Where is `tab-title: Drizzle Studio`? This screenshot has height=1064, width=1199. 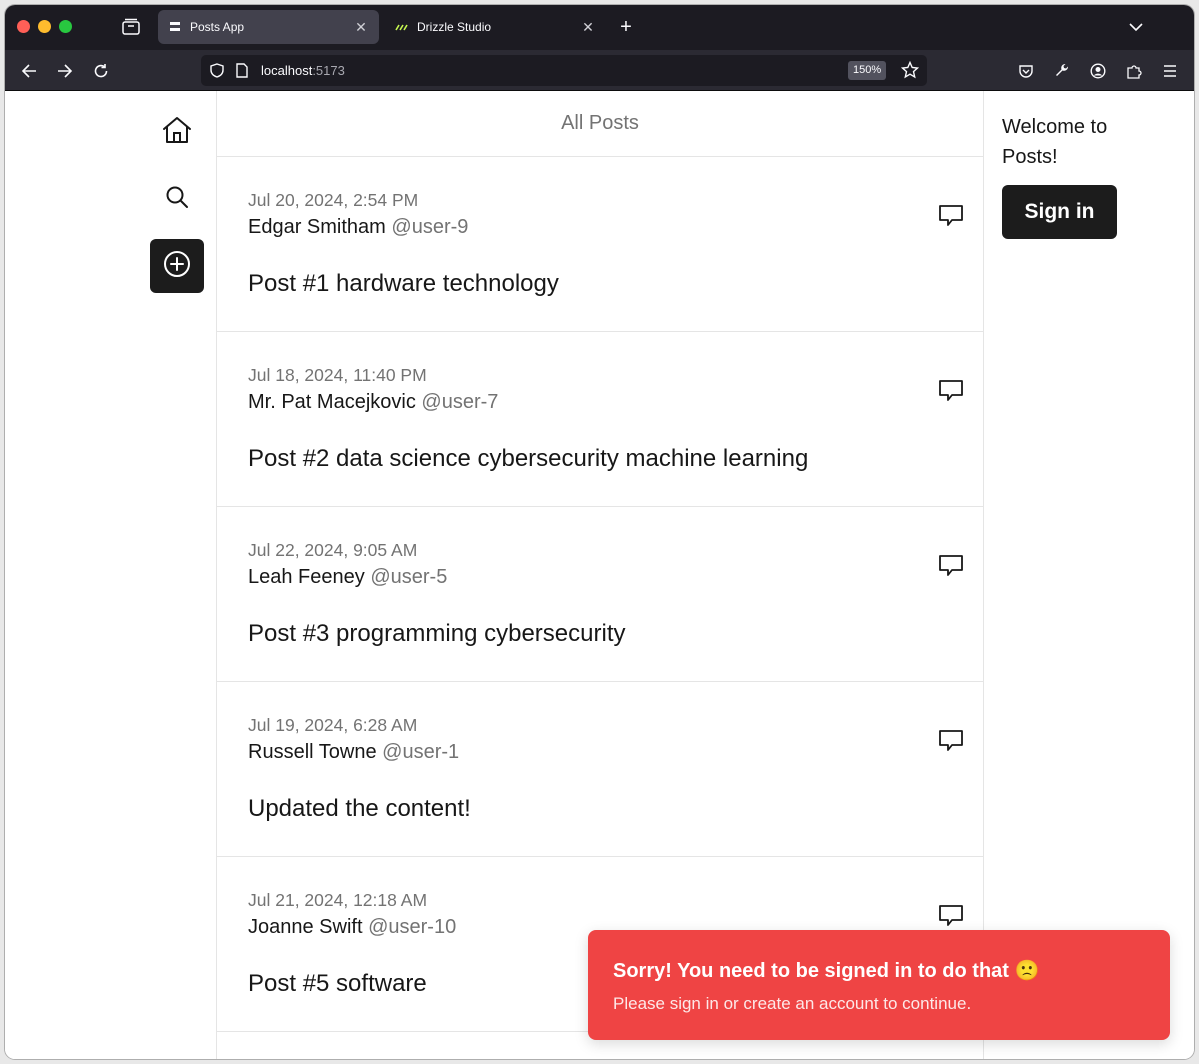 tab-title: Drizzle Studio is located at coordinates (454, 27).